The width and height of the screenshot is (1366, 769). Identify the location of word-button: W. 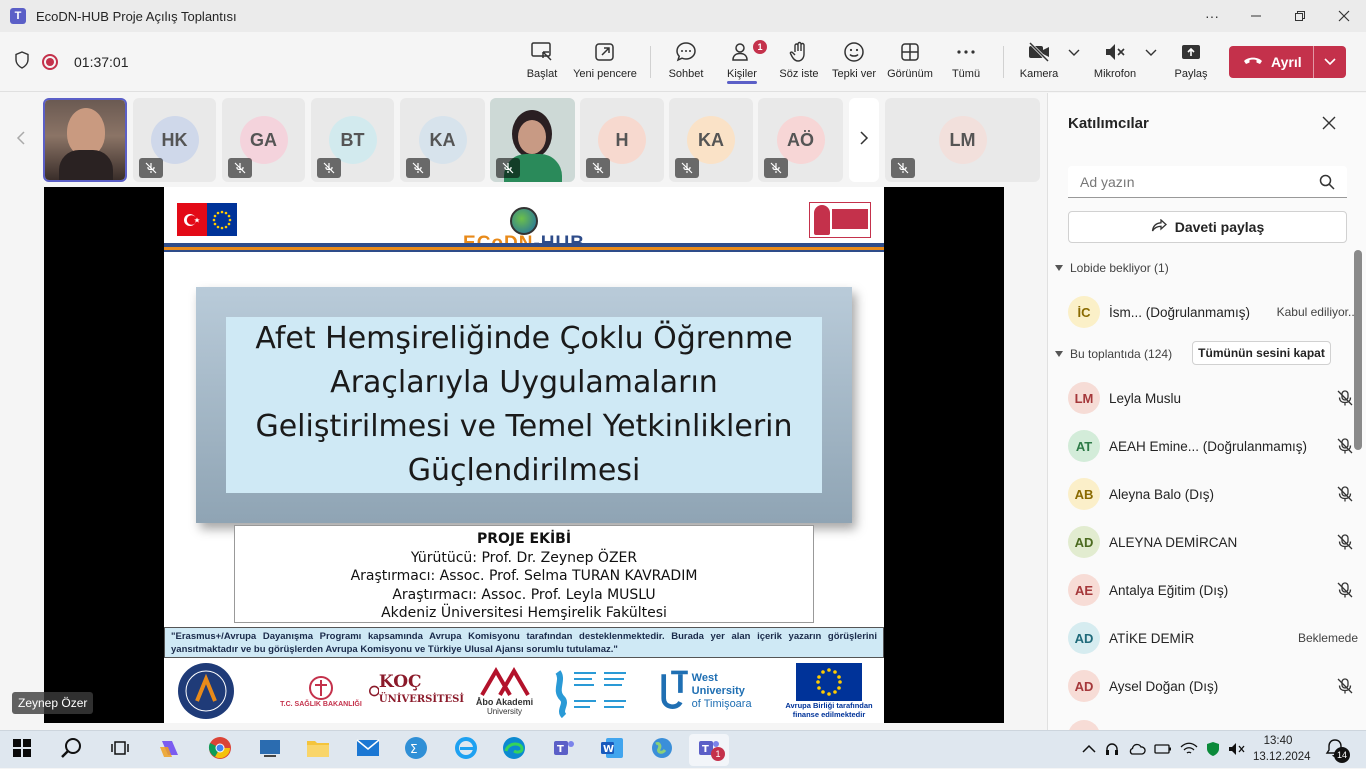
(612, 750).